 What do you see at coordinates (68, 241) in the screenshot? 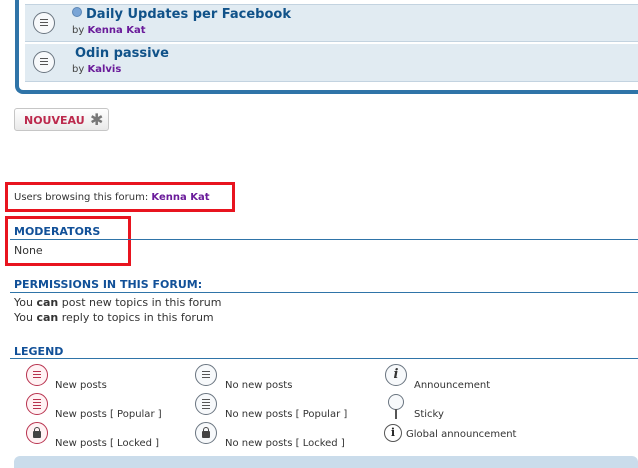
I see `highlight-box-moderators` at bounding box center [68, 241].